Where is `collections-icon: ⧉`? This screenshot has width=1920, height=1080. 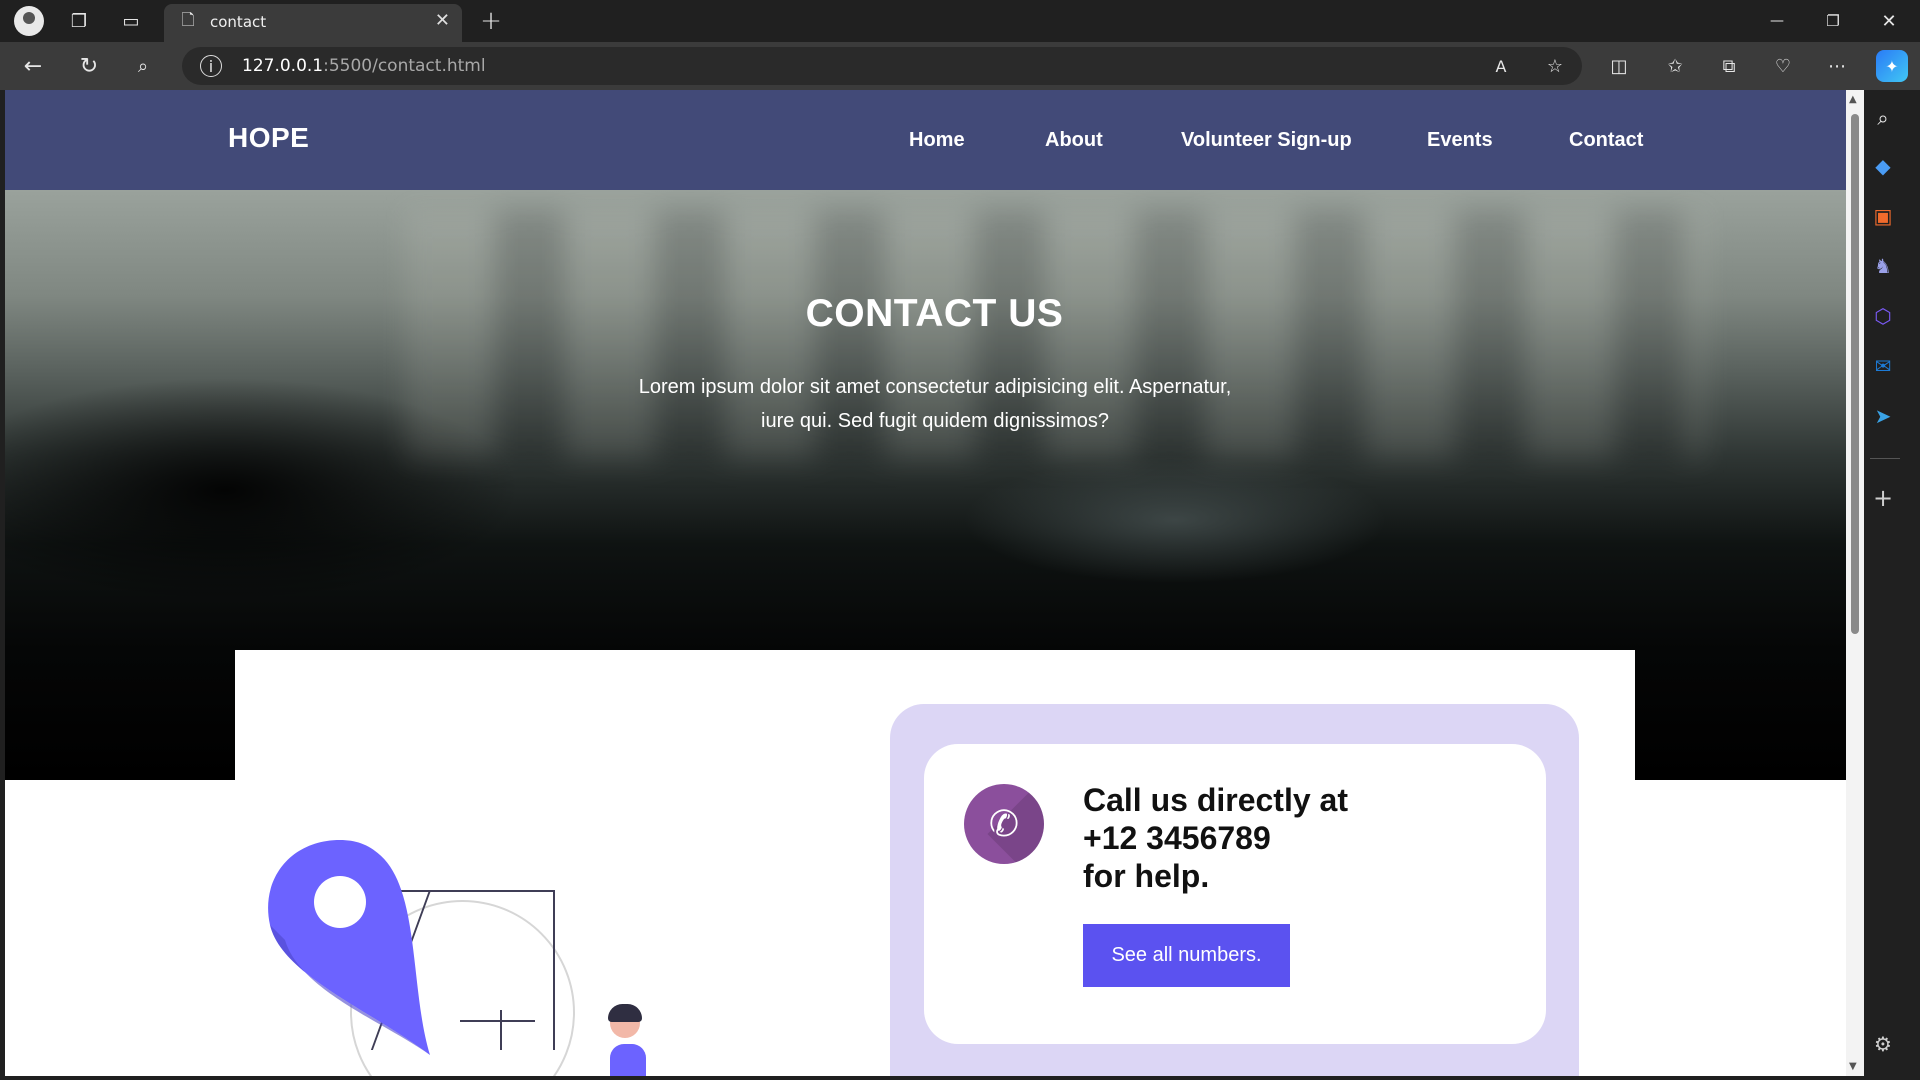 collections-icon: ⧉ is located at coordinates (1729, 66).